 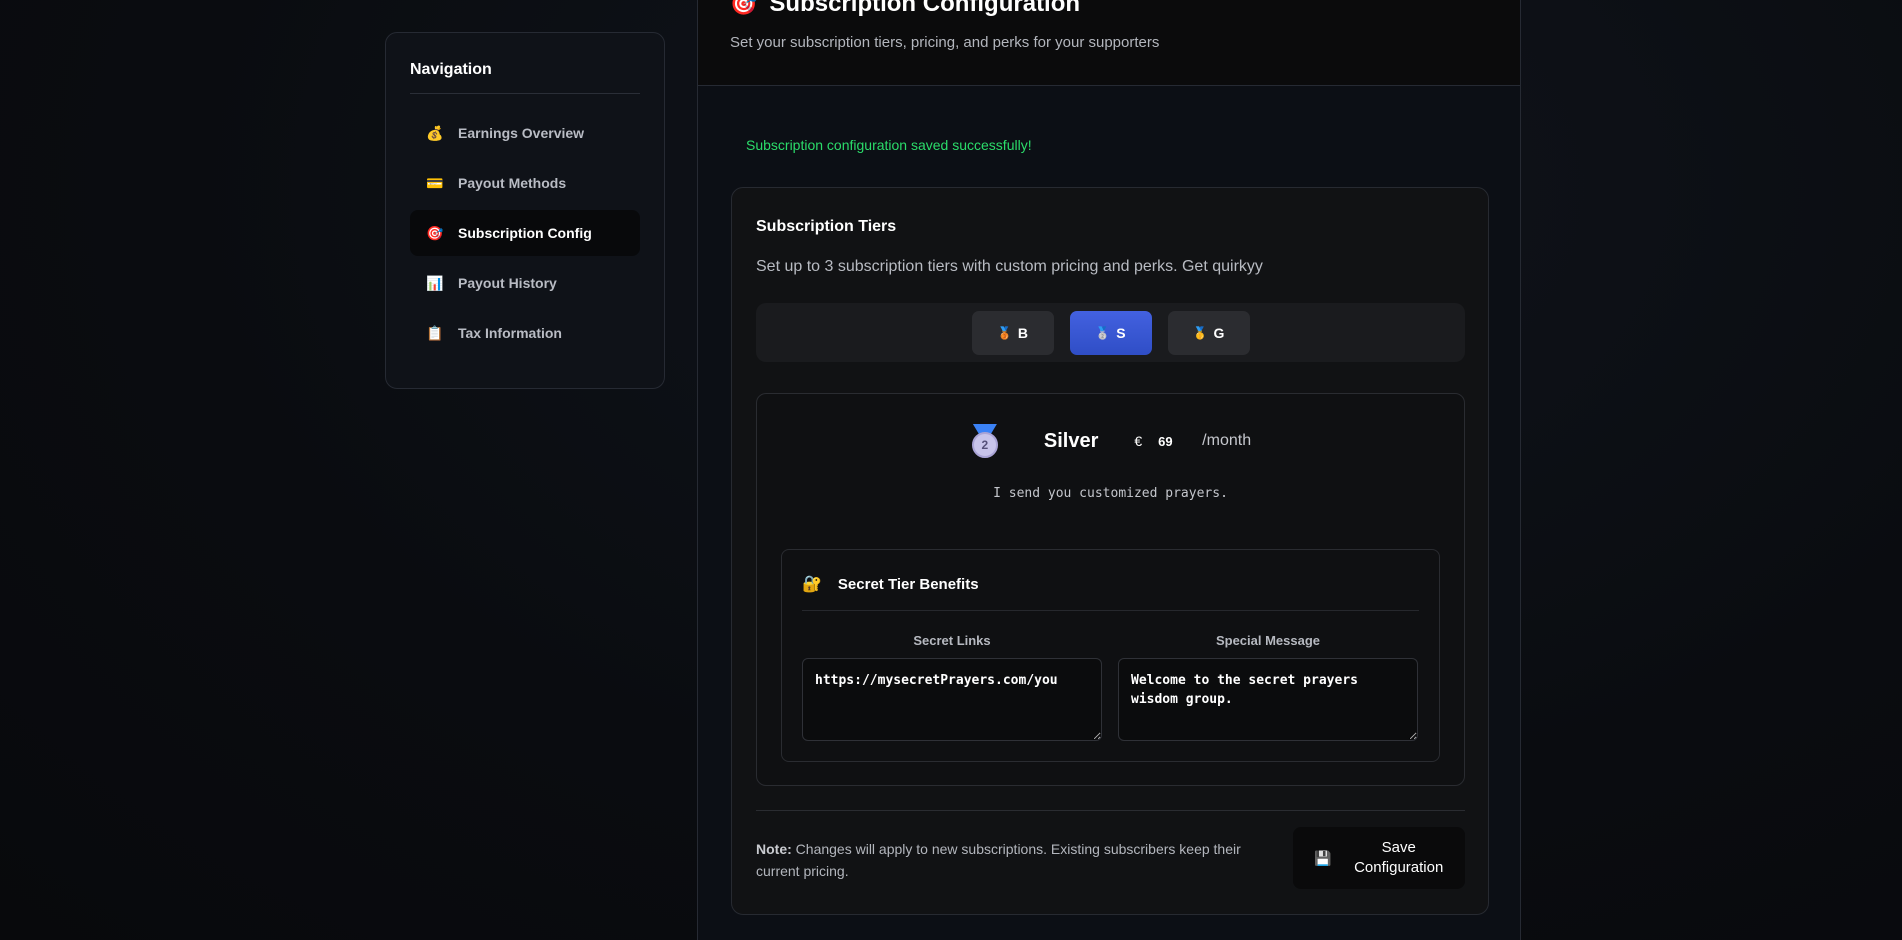 I want to click on tier-tabs: 🥉 B 🥈 S 🥇 G, so click(x=1110, y=332).